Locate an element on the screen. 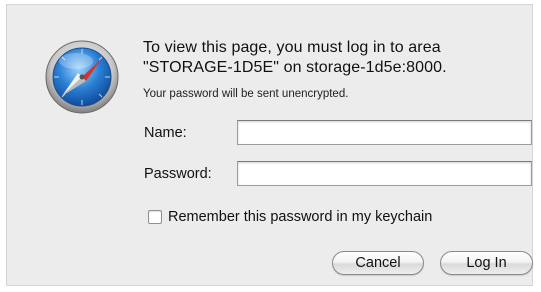 The image size is (541, 292). cancel-button: Cancel is located at coordinates (378, 263).